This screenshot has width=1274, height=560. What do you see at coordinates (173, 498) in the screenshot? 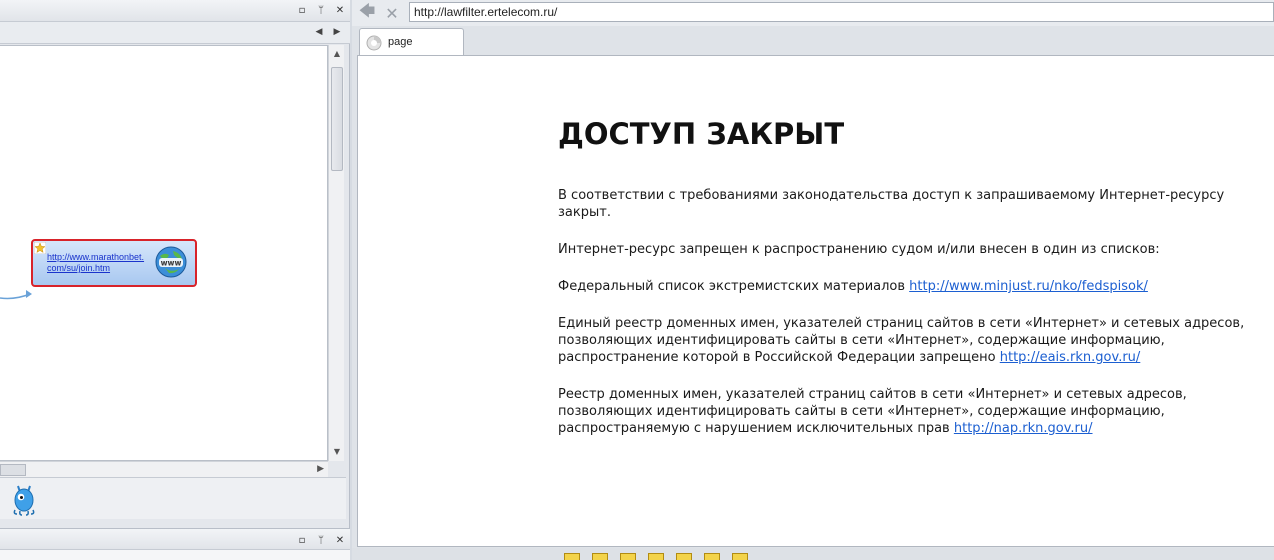
I see `mascot-bar` at bounding box center [173, 498].